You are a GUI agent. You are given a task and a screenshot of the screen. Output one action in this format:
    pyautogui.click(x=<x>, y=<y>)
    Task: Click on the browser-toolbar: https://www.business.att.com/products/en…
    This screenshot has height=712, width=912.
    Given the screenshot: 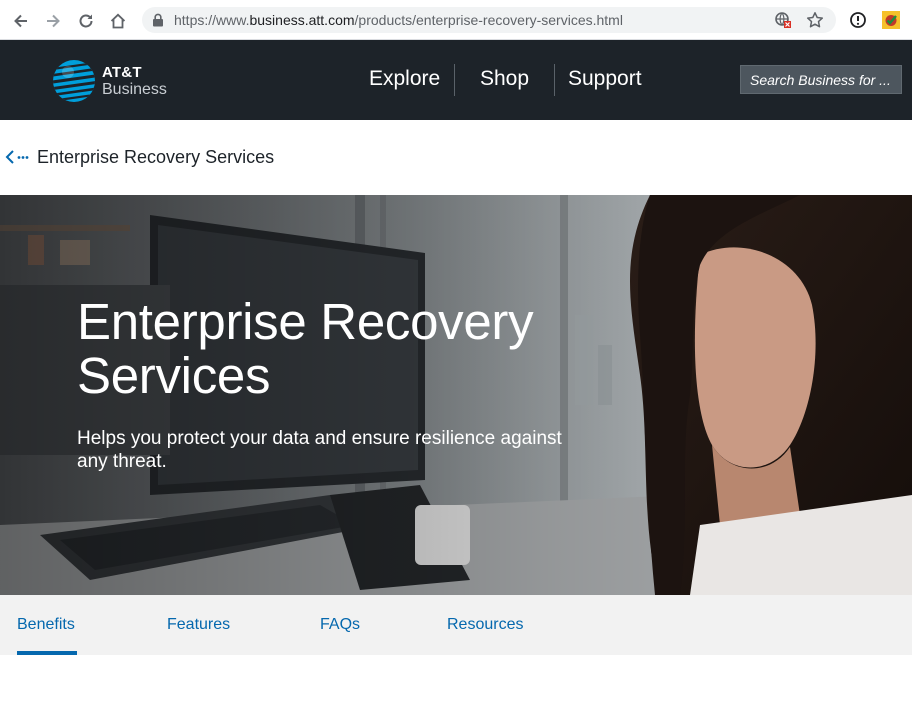 What is the action you would take?
    pyautogui.click(x=456, y=20)
    